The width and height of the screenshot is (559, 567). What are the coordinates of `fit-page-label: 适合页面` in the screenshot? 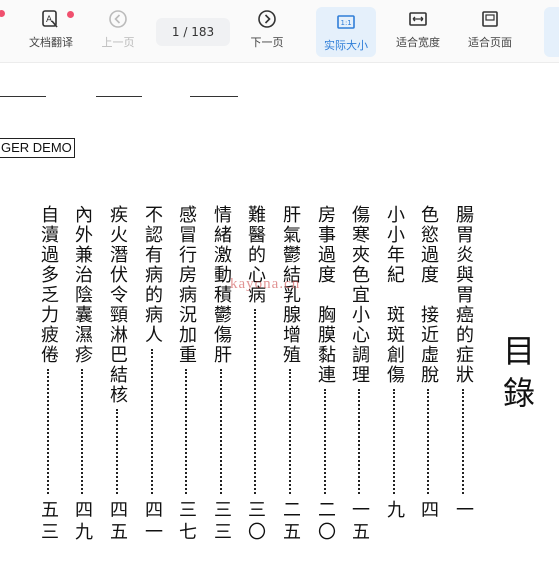 It's located at (490, 42).